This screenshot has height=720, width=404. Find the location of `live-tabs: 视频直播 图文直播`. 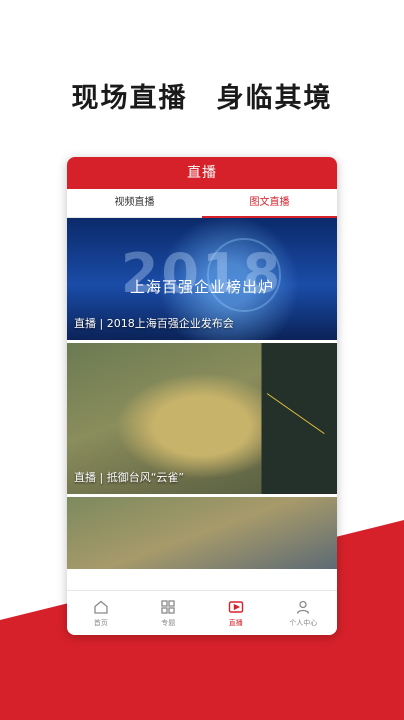

live-tabs: 视频直播 图文直播 is located at coordinates (202, 203).